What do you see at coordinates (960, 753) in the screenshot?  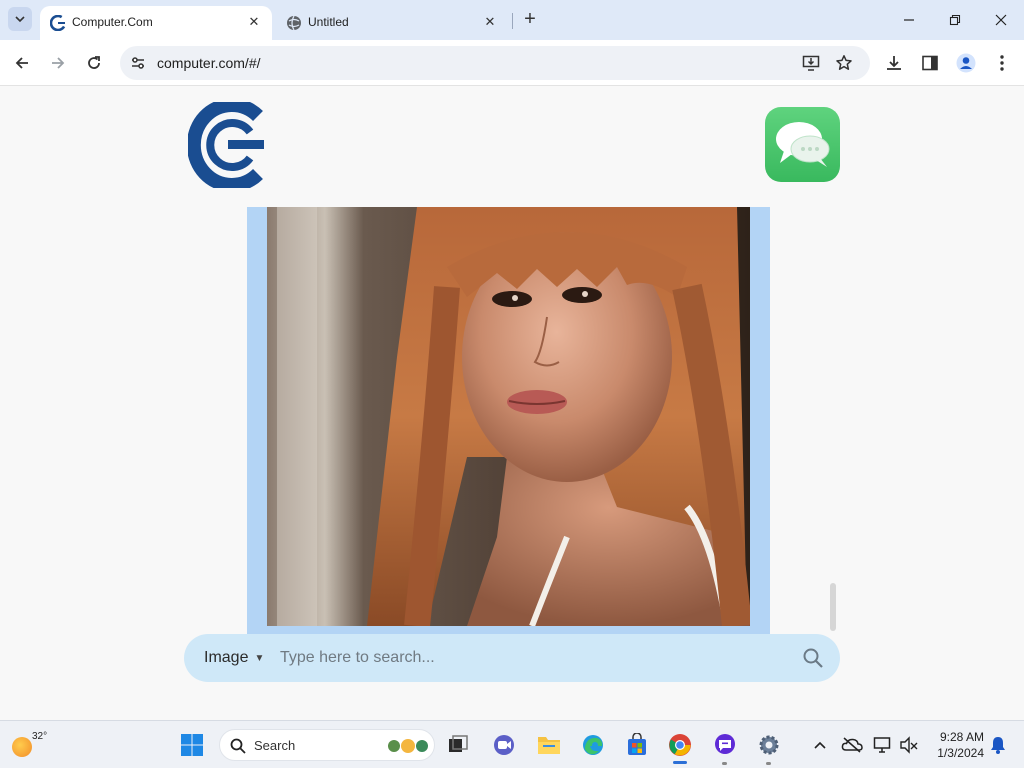 I see `clock-date: 1/3/2024` at bounding box center [960, 753].